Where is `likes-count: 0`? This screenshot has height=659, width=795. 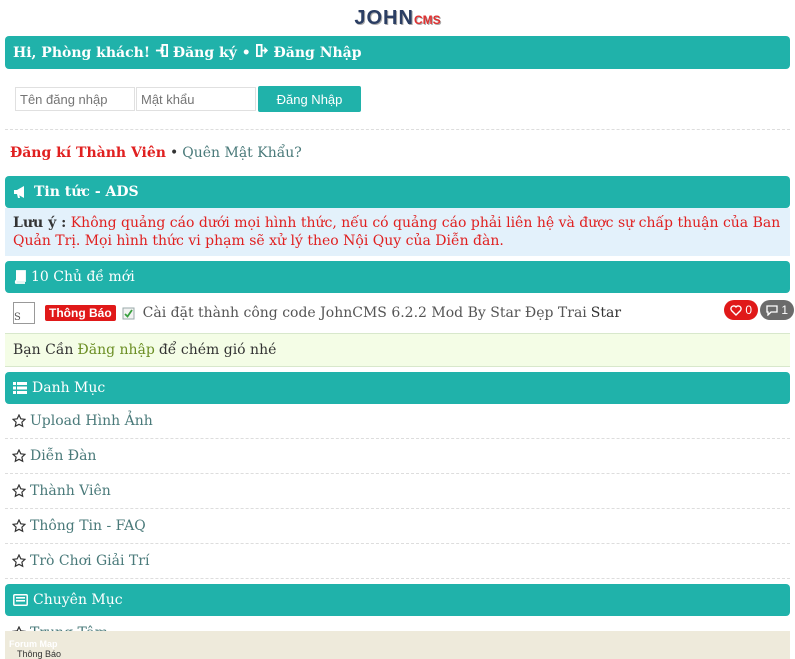
likes-count: 0 is located at coordinates (748, 310).